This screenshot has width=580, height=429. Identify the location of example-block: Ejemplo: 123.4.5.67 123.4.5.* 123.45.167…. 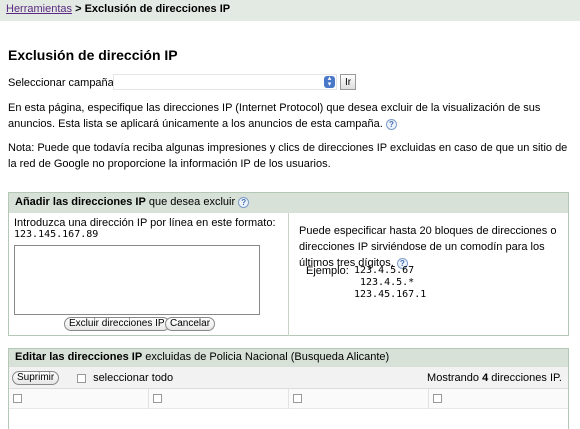
(366, 282).